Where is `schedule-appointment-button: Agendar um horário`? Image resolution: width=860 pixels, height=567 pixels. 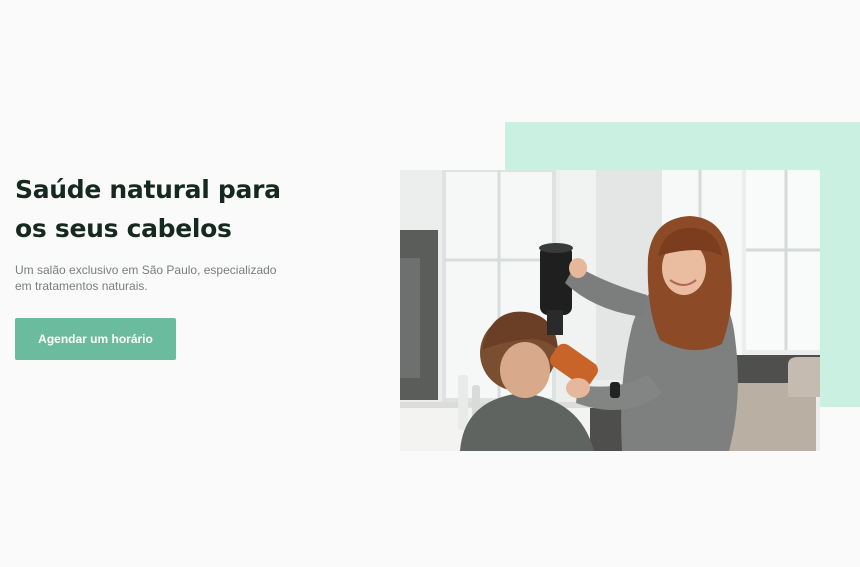
schedule-appointment-button: Agendar um horário is located at coordinates (95, 339).